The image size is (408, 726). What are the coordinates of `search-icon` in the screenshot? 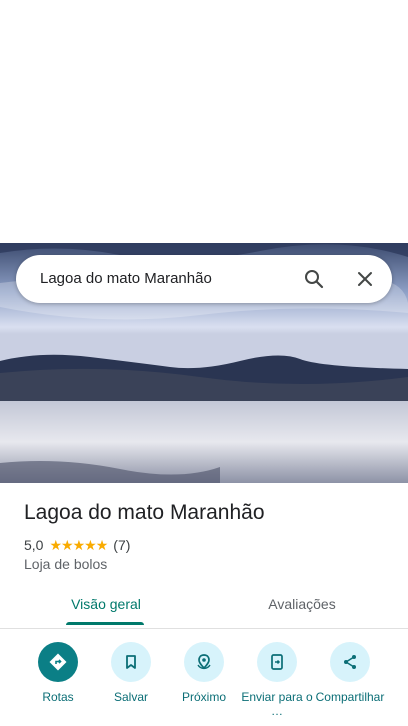 It's located at (314, 279).